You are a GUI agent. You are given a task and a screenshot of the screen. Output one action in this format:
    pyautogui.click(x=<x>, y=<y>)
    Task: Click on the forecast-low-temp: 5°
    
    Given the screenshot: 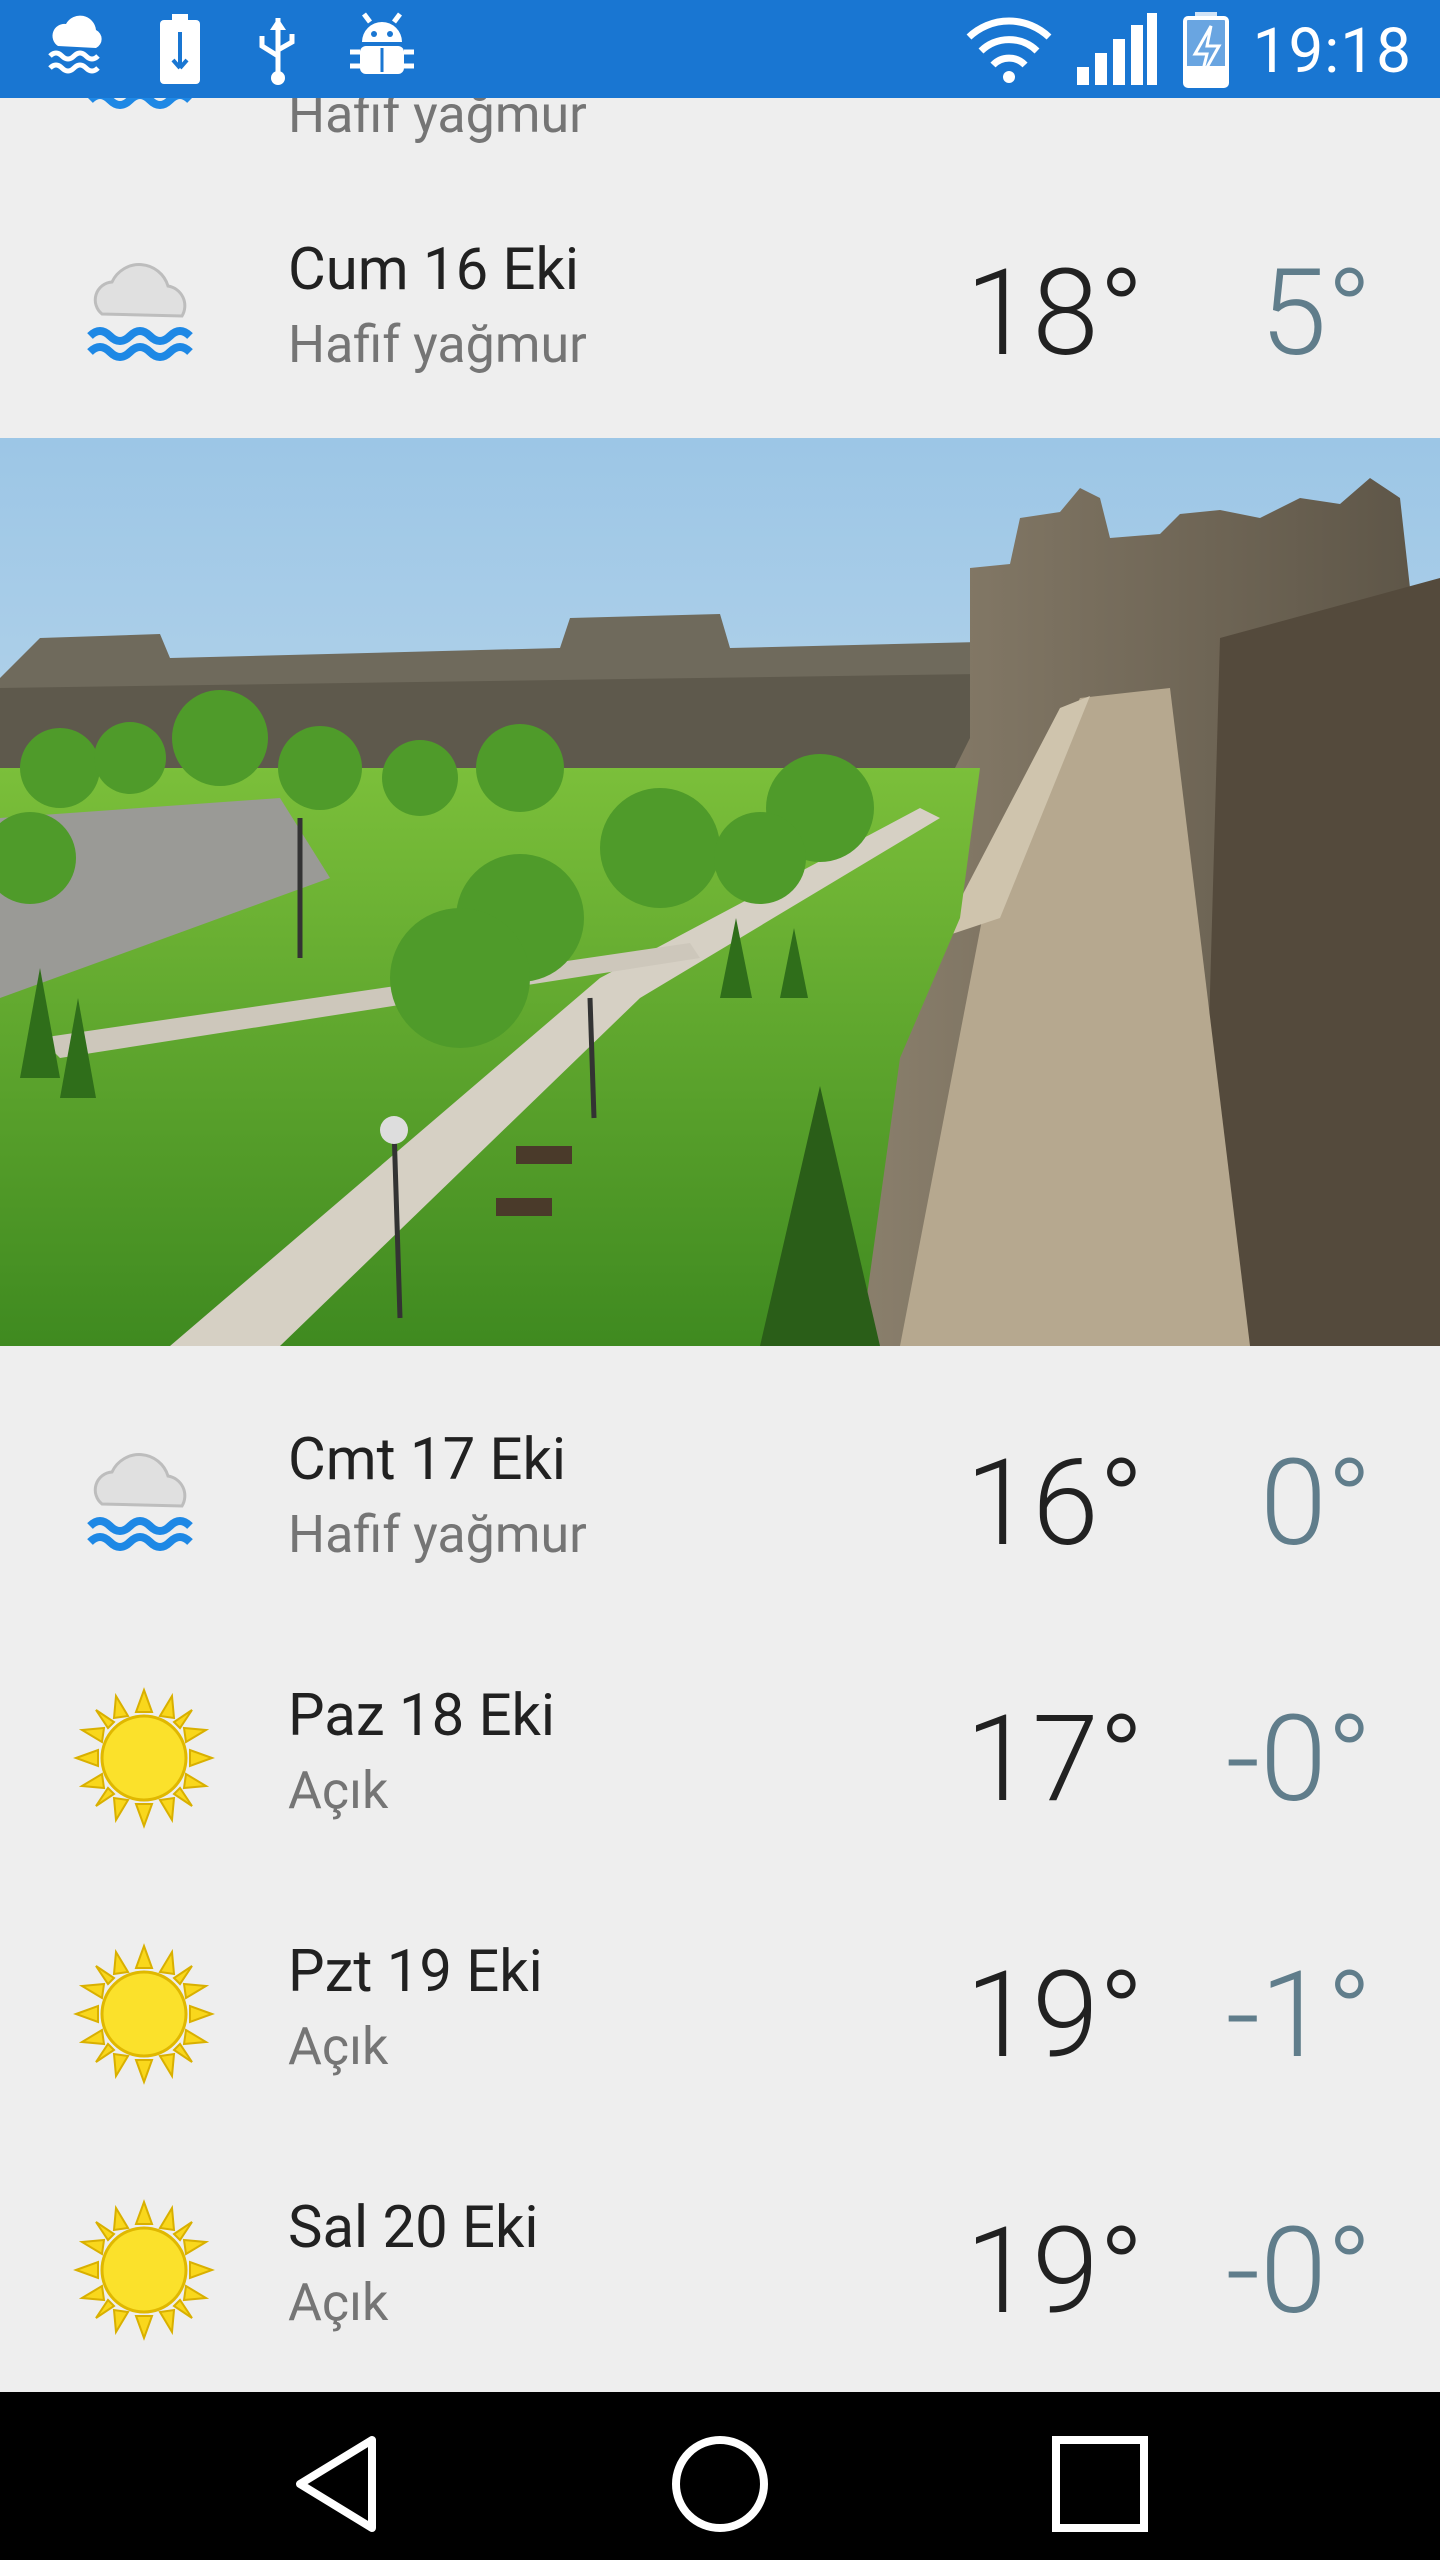 What is the action you would take?
    pyautogui.click(x=1316, y=314)
    